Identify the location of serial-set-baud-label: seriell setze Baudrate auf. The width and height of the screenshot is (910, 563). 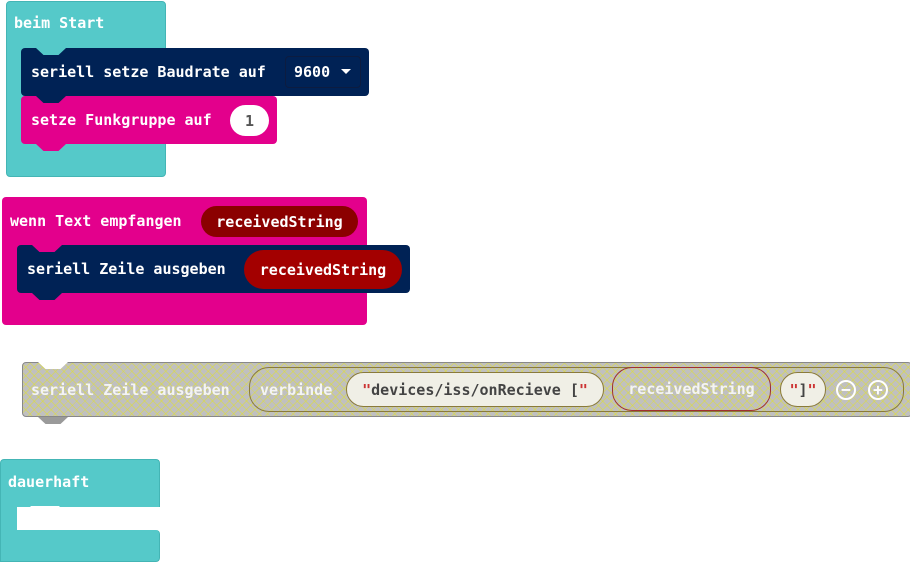
(148, 72).